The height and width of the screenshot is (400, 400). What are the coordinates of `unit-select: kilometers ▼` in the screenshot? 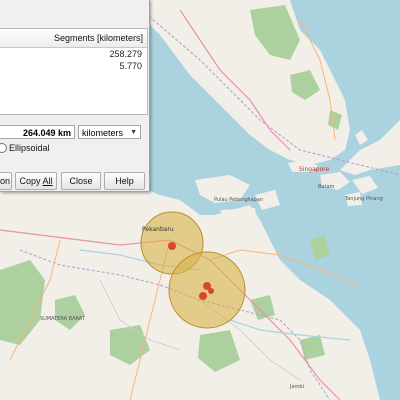 It's located at (109, 132).